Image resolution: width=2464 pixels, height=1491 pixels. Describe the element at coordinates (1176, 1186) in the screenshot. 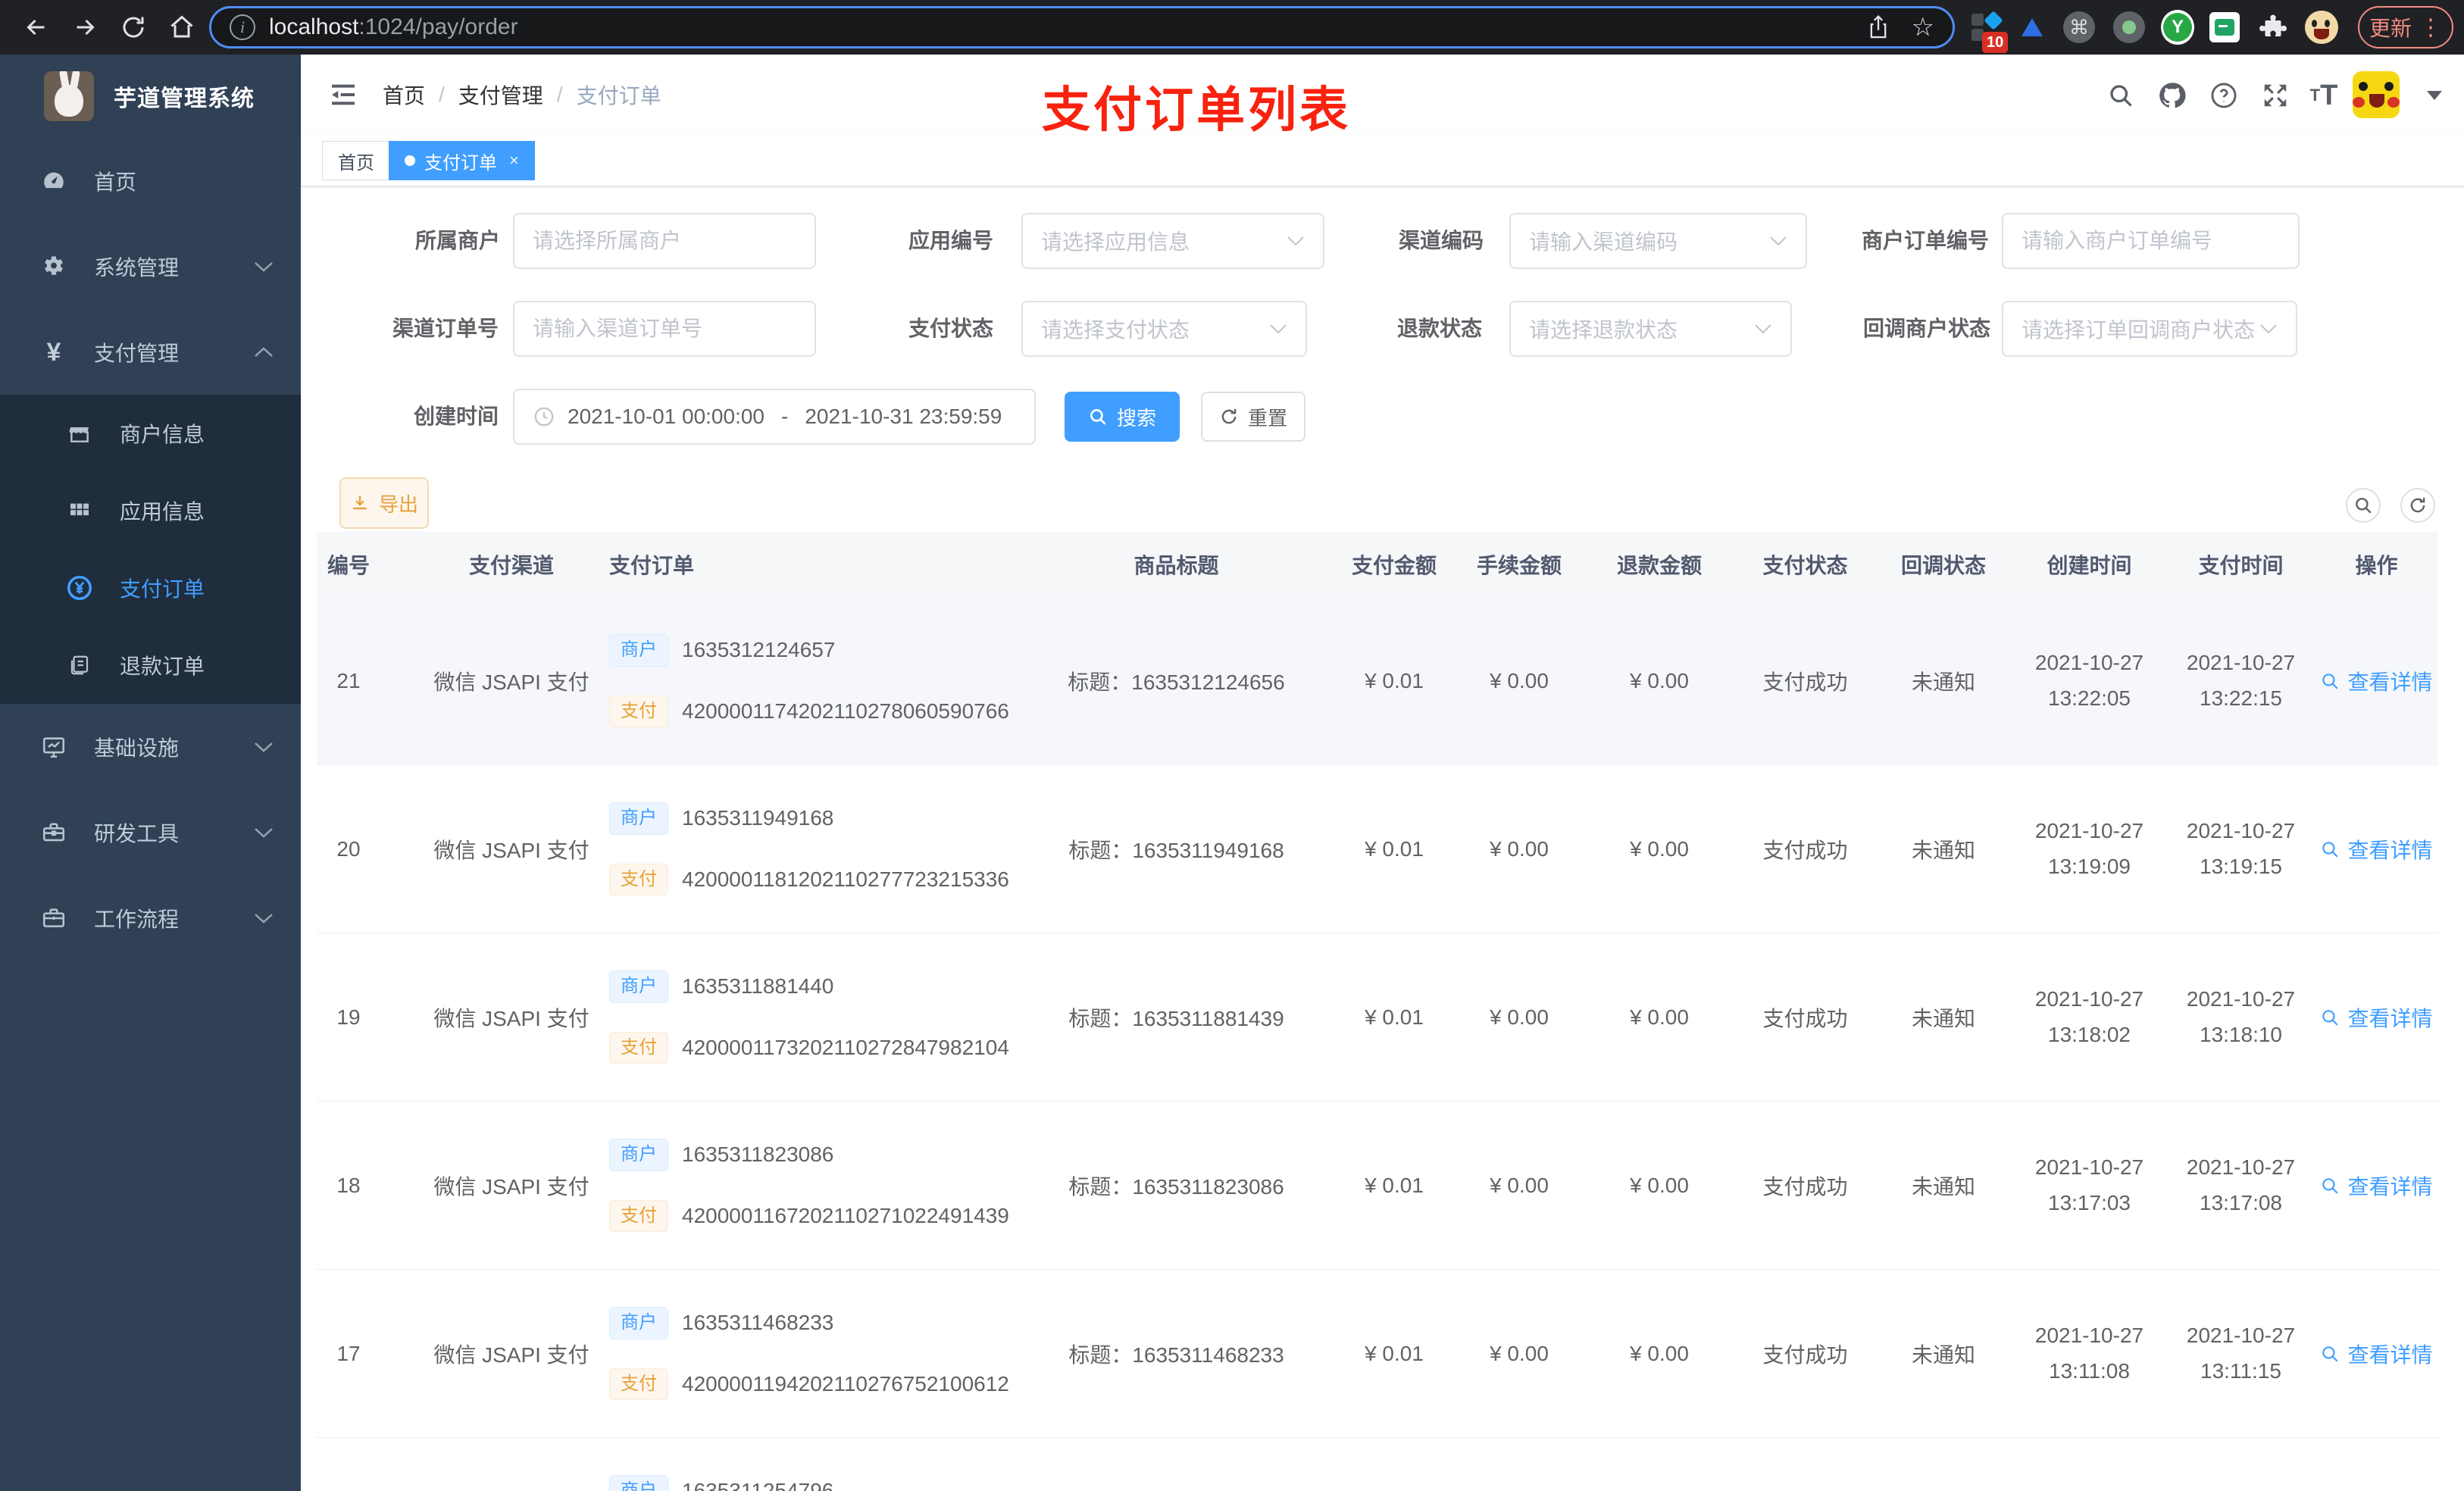

I see `cell-title: 标题：1635311823086` at that location.